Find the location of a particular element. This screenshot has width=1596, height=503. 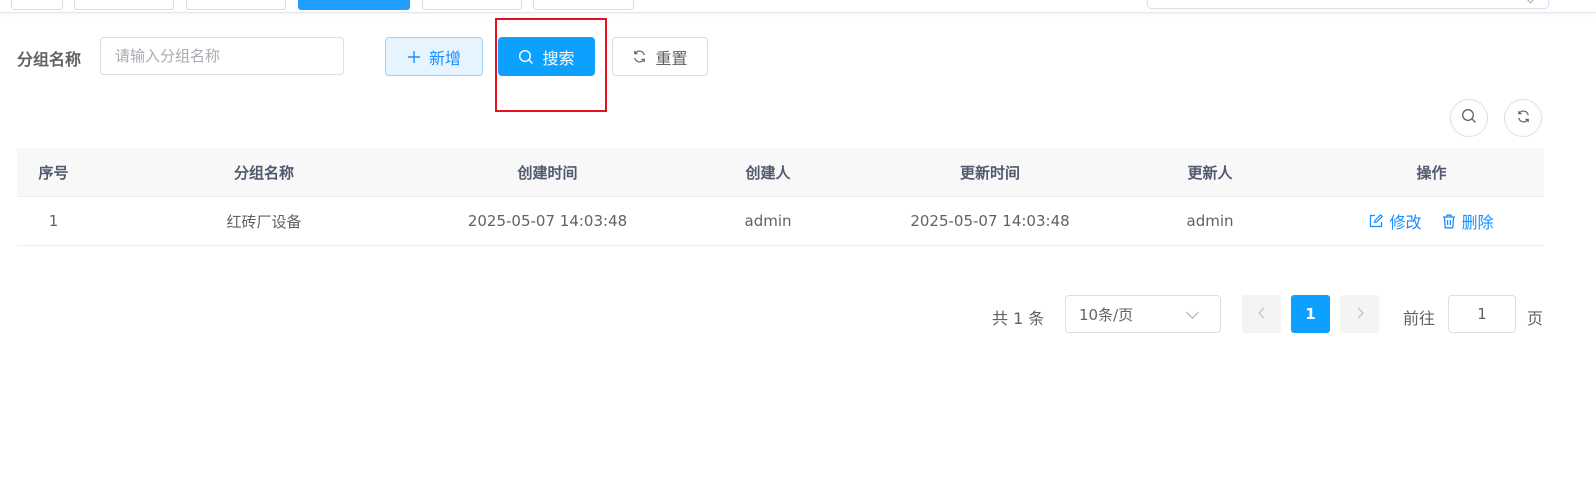

top-select is located at coordinates (1348, 4).